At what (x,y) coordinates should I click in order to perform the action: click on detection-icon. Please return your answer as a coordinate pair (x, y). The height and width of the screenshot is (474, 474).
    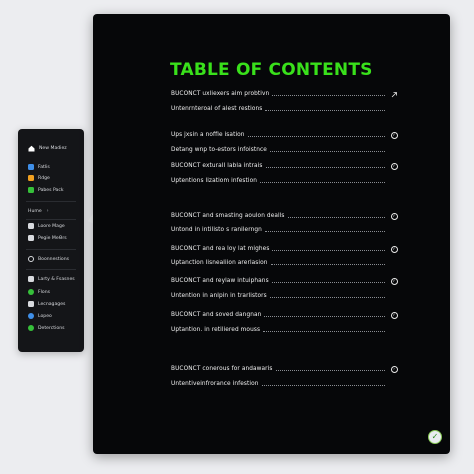
    Looking at the image, I should click on (31, 328).